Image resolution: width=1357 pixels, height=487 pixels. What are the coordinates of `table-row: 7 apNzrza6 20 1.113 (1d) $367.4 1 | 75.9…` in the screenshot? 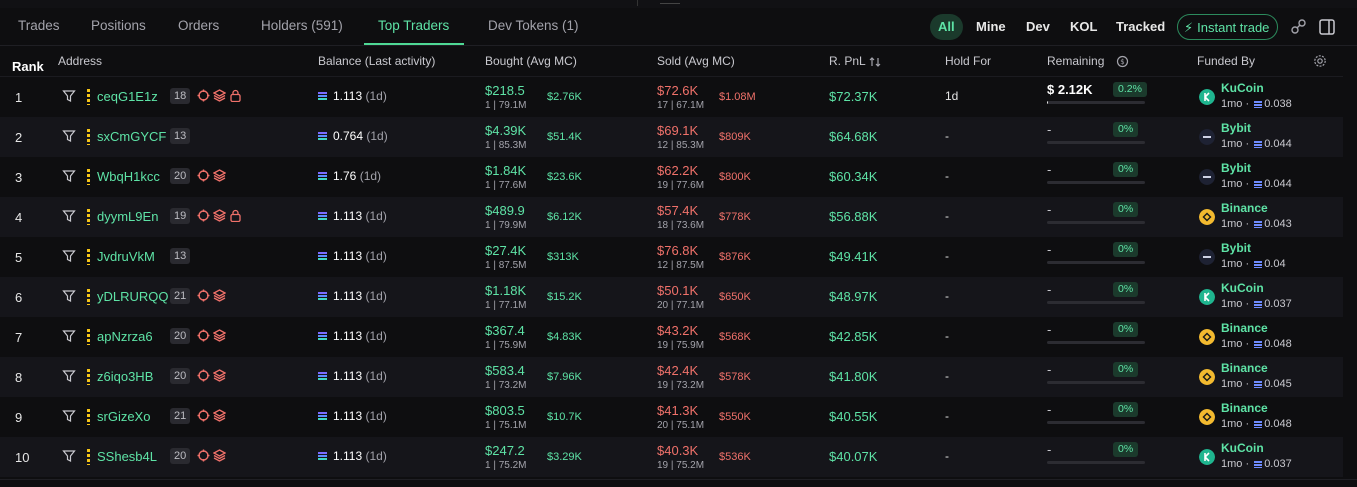 It's located at (671, 337).